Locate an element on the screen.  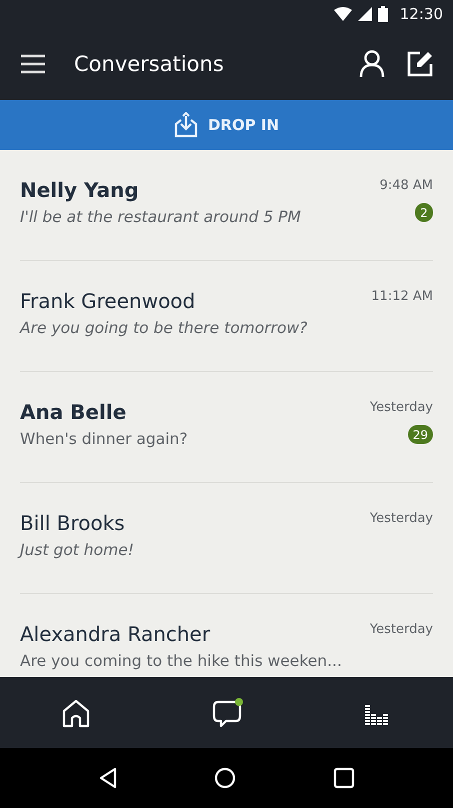
message-preview: Just got home! is located at coordinates (77, 550).